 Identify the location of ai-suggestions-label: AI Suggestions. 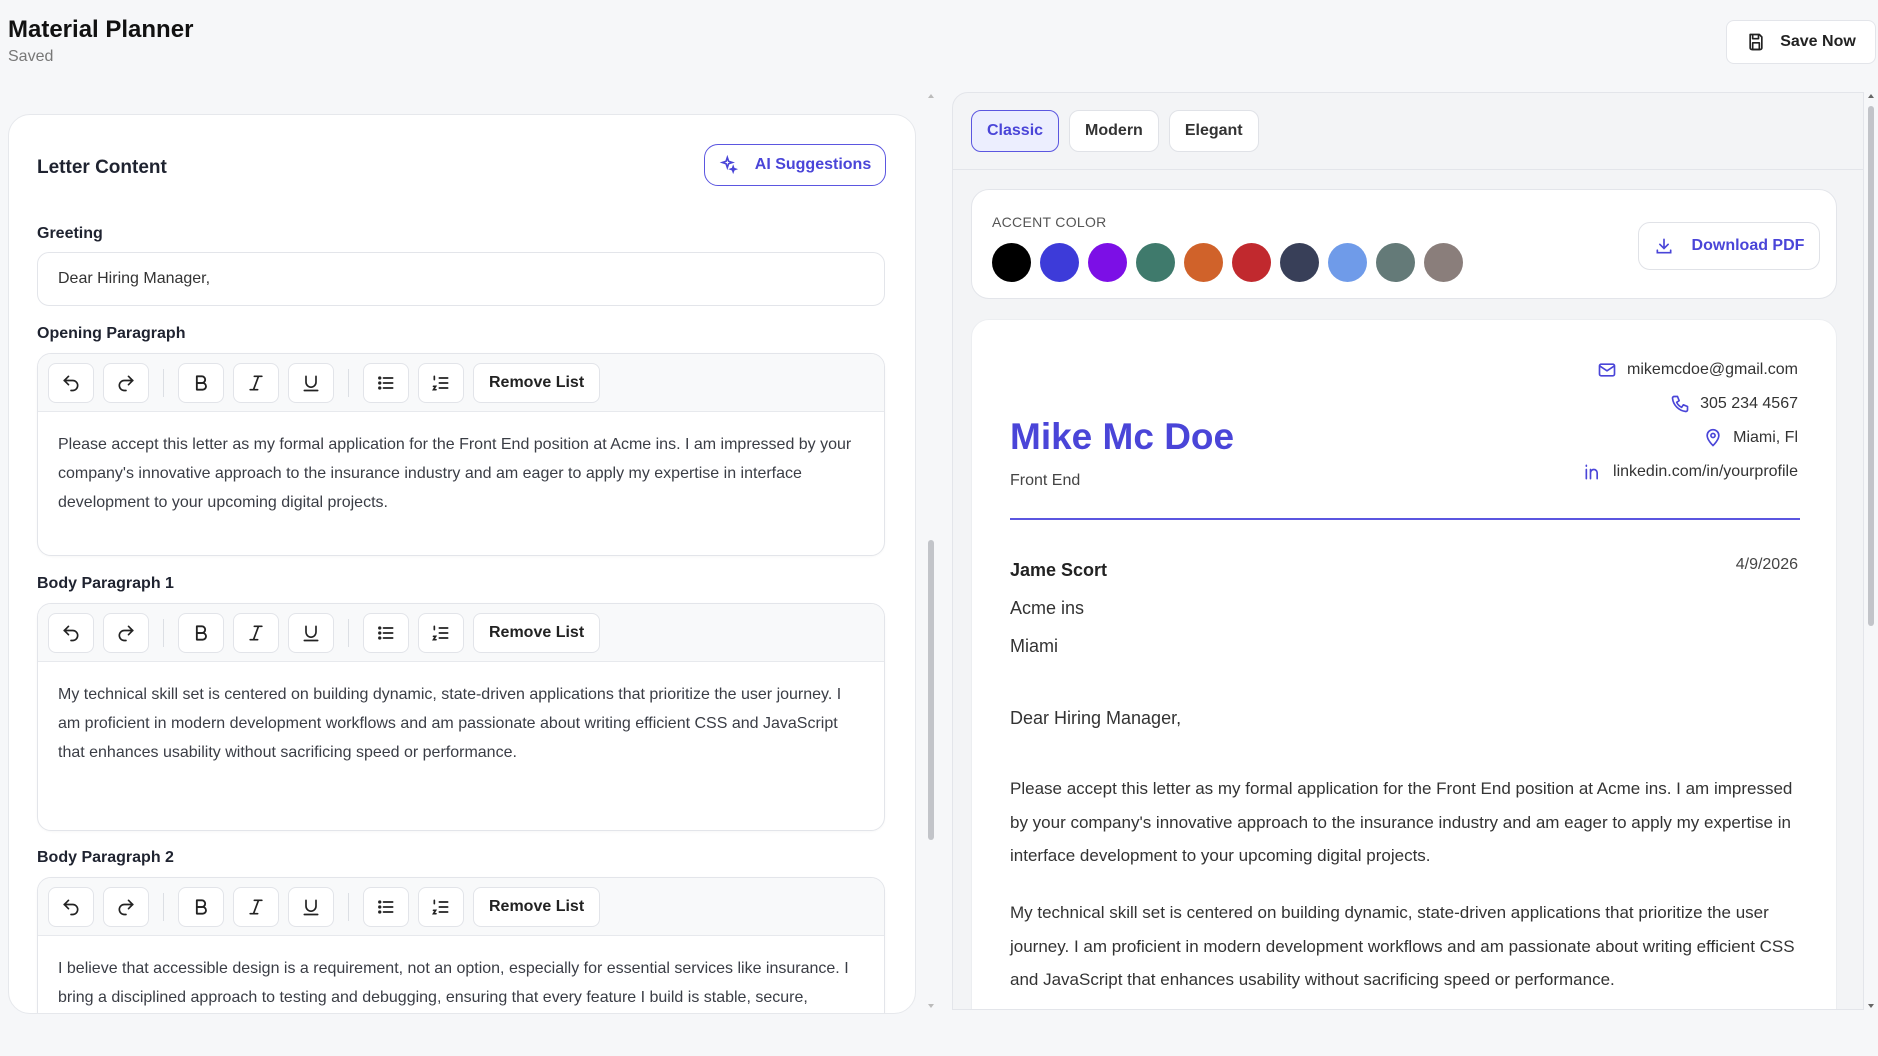
(813, 164).